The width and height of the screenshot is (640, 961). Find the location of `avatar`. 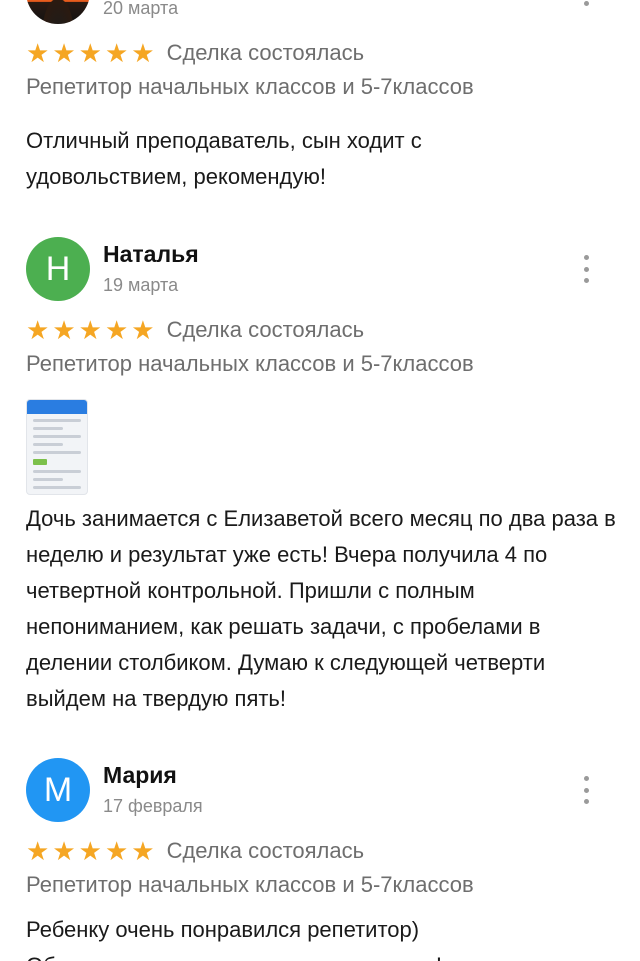

avatar is located at coordinates (58, 12).